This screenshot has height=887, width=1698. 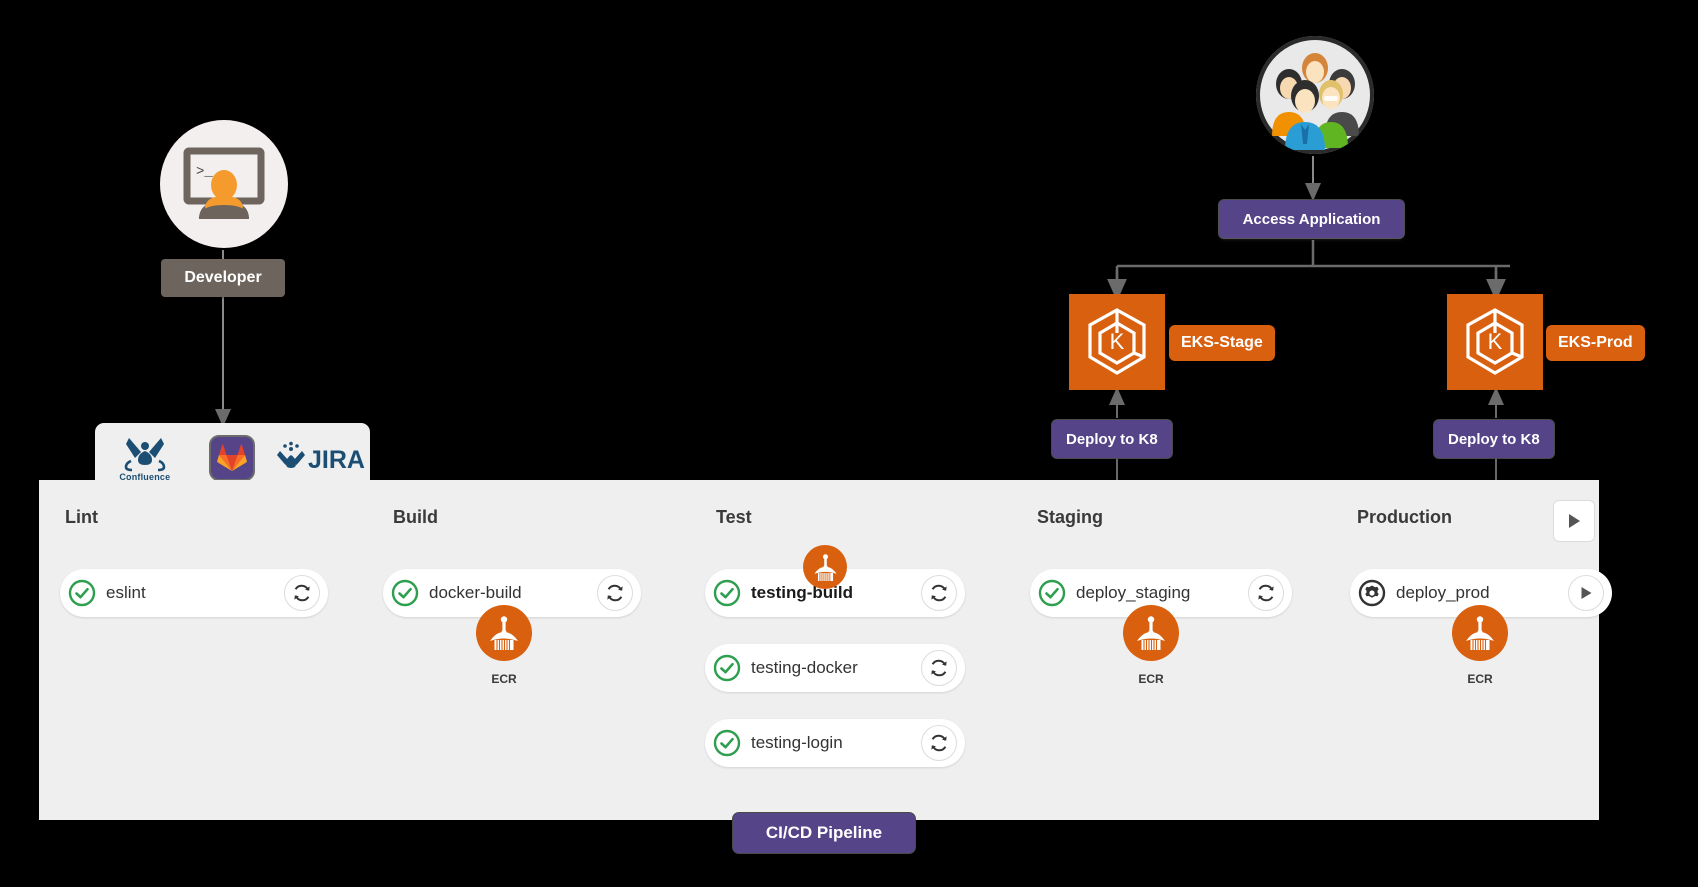 What do you see at coordinates (81, 517) in the screenshot?
I see `stage-title-lint: Lint` at bounding box center [81, 517].